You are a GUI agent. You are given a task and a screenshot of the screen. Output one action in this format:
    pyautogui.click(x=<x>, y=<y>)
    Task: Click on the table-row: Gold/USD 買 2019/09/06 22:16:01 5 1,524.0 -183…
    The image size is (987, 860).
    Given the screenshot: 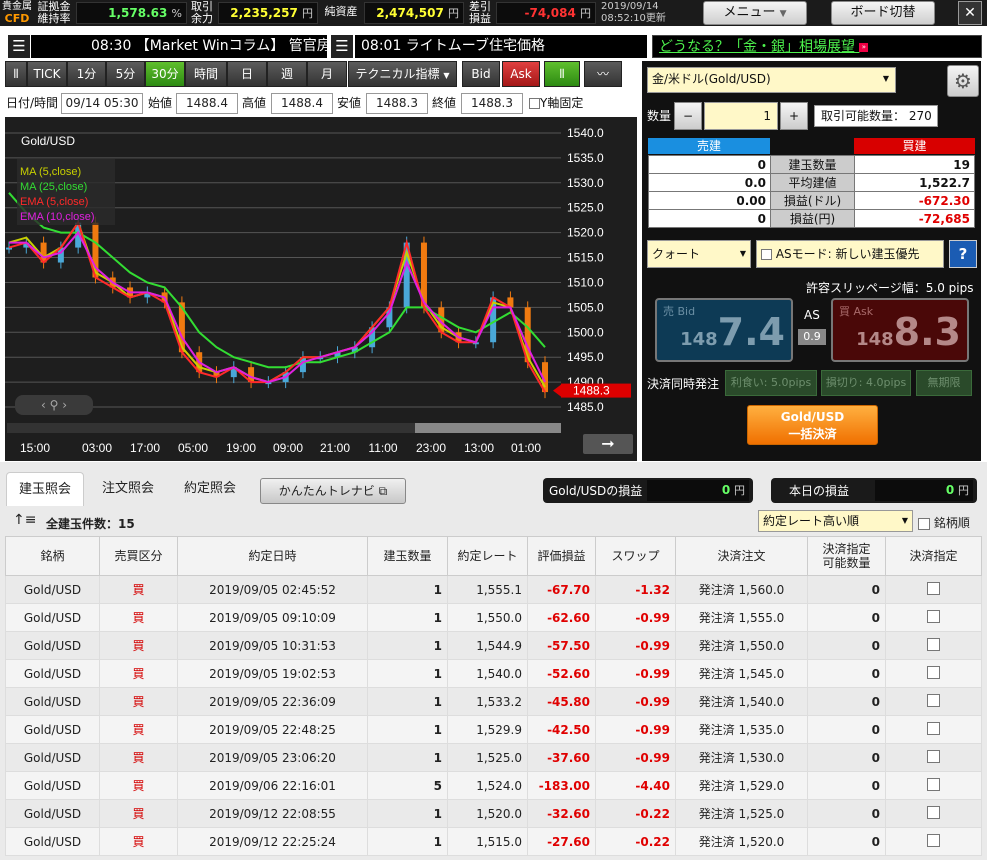 What is the action you would take?
    pyautogui.click(x=493, y=785)
    